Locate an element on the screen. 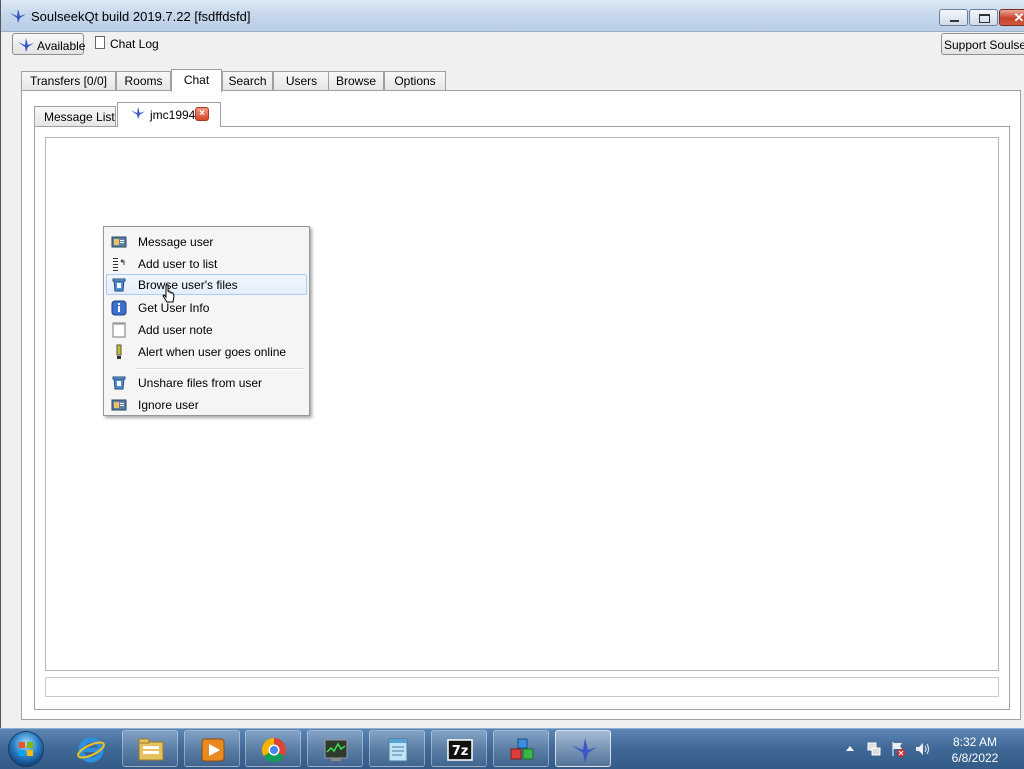  cubes-app-icon is located at coordinates (522, 749).